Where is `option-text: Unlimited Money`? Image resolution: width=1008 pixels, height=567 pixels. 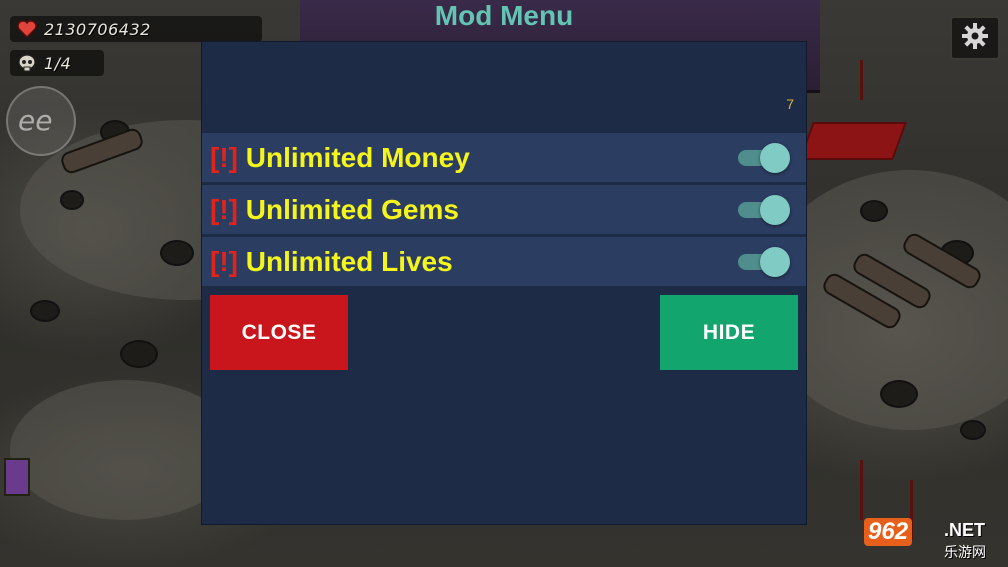
option-text: Unlimited Money is located at coordinates (357, 157).